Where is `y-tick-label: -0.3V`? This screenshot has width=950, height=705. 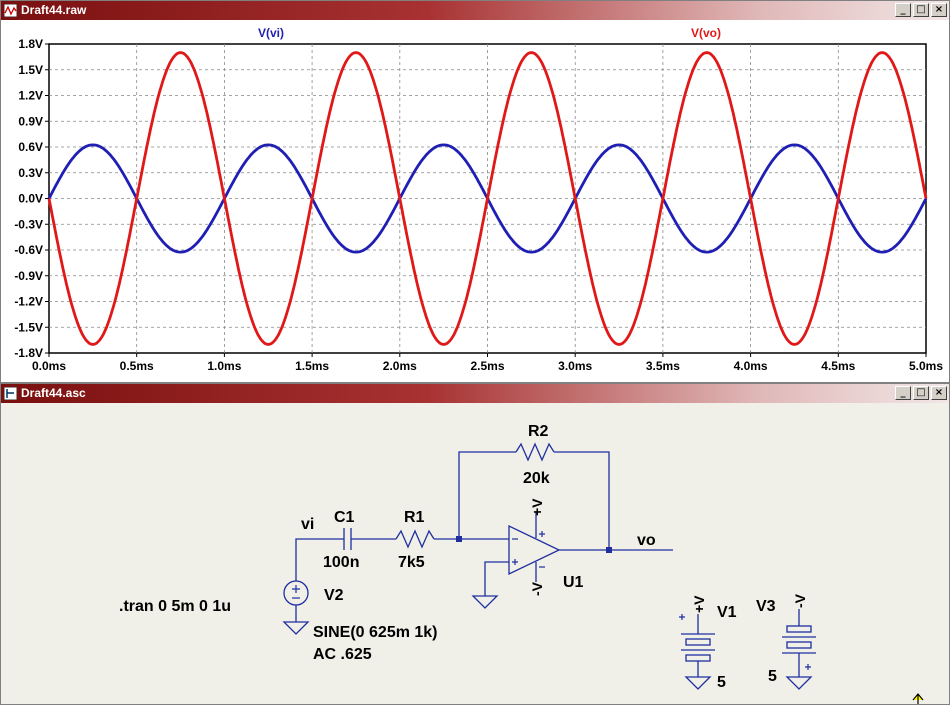 y-tick-label: -0.3V is located at coordinates (28, 224).